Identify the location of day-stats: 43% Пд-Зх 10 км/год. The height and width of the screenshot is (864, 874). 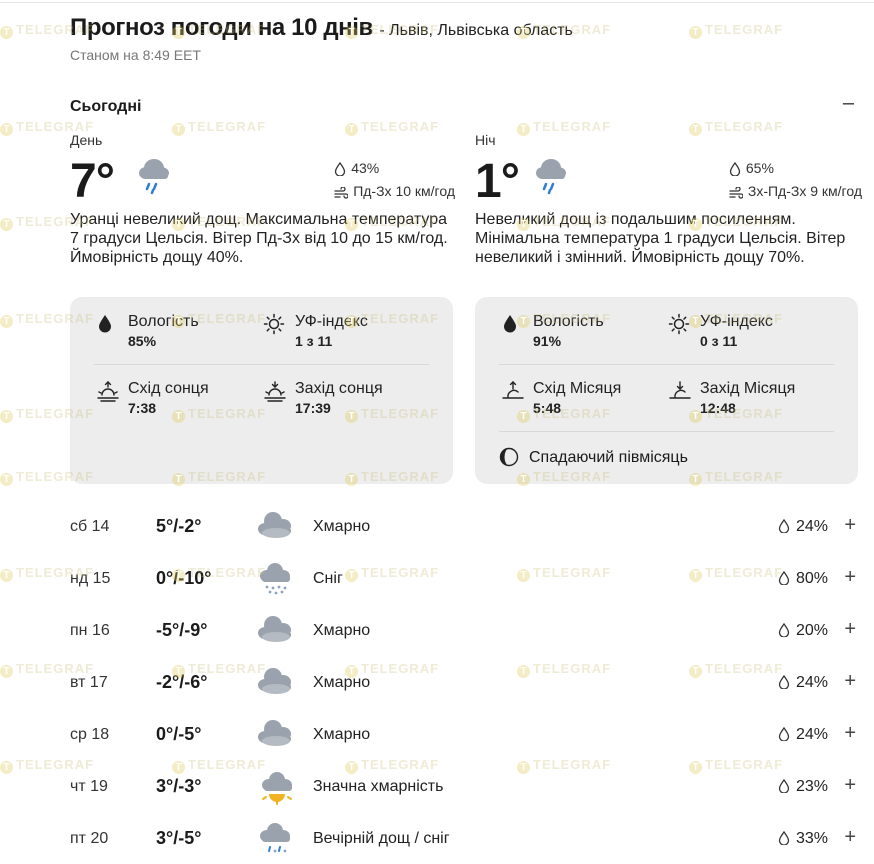
(394, 183).